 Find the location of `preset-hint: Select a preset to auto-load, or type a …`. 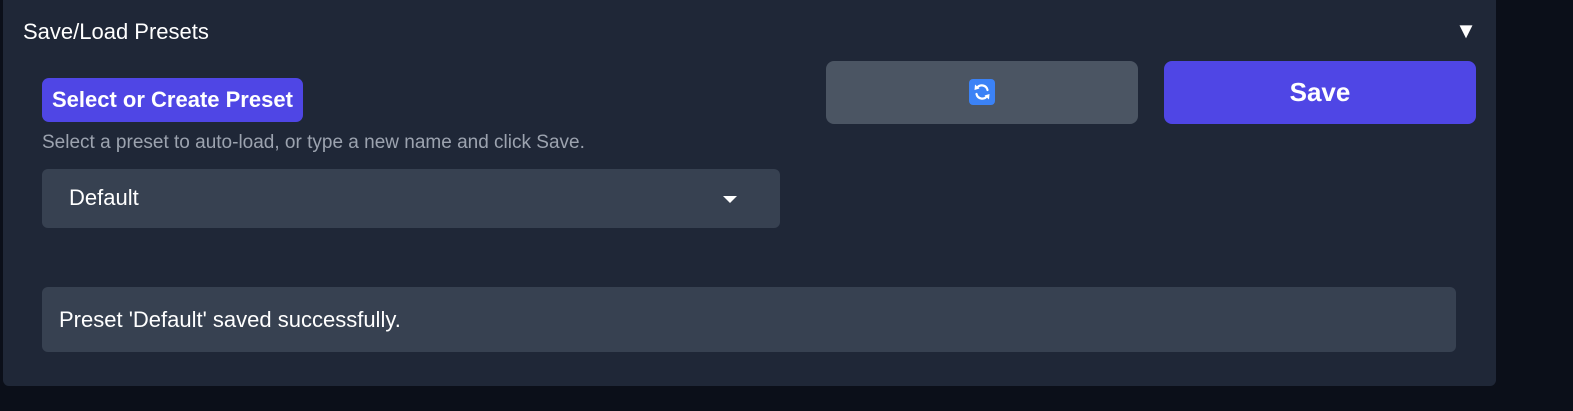

preset-hint: Select a preset to auto-load, or type a … is located at coordinates (313, 142).